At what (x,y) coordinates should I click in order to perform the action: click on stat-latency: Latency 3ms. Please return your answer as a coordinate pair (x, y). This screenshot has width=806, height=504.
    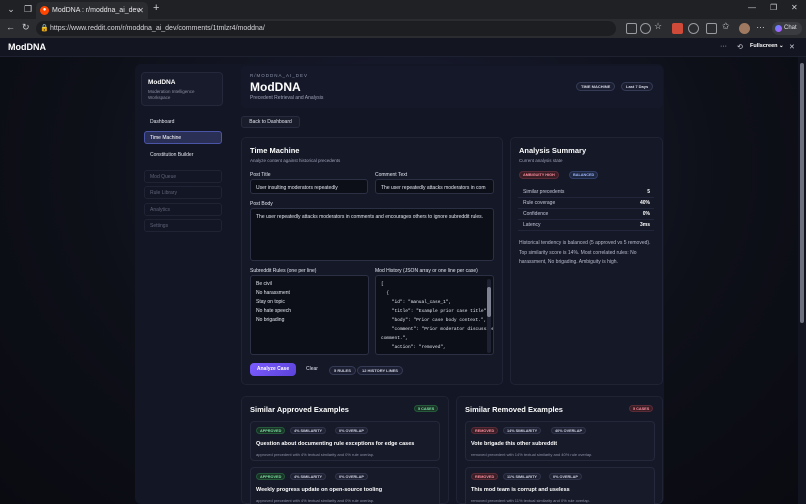
    Looking at the image, I should click on (586, 225).